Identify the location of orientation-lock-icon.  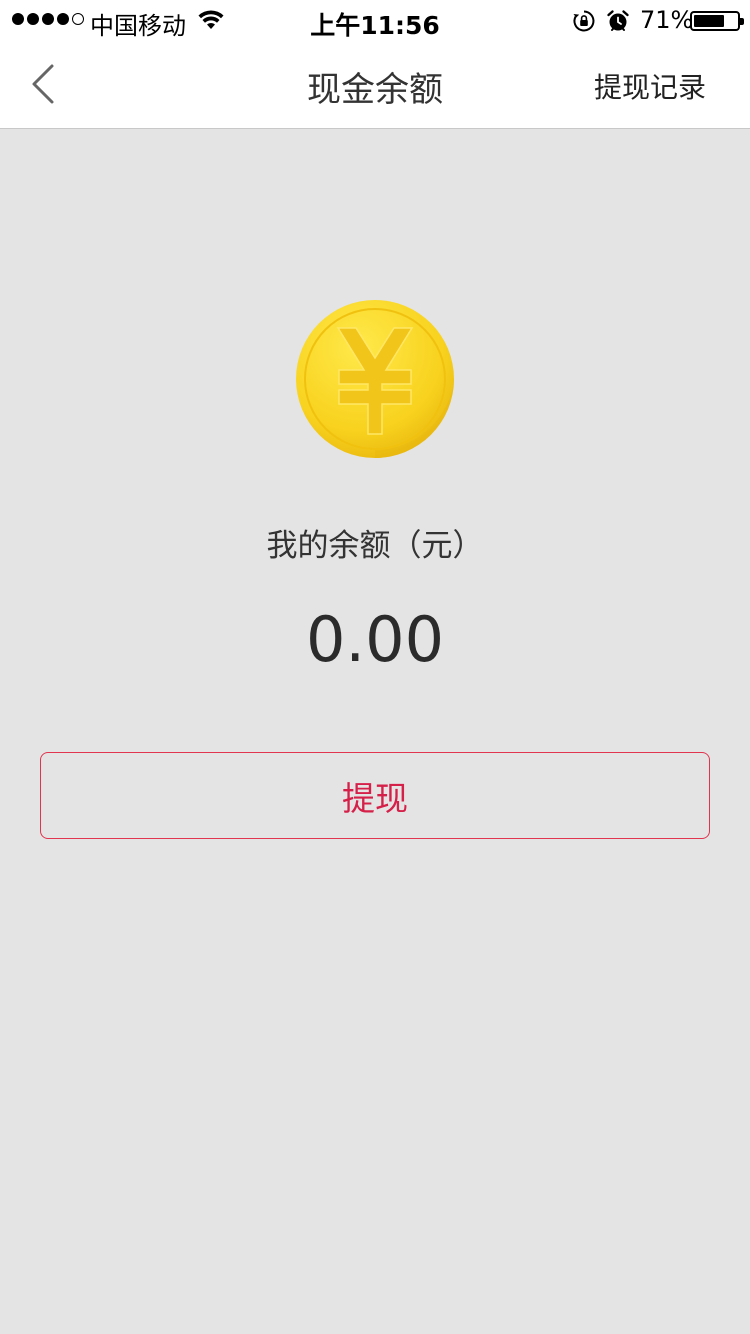
(584, 21).